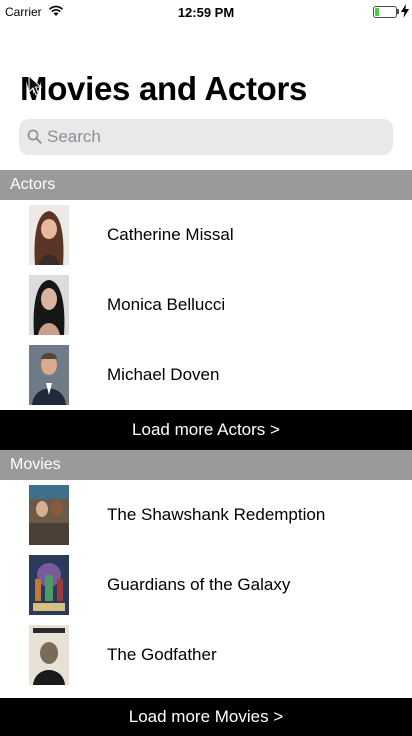 The image size is (412, 736). What do you see at coordinates (163, 374) in the screenshot?
I see `actor-name: Michael Doven` at bounding box center [163, 374].